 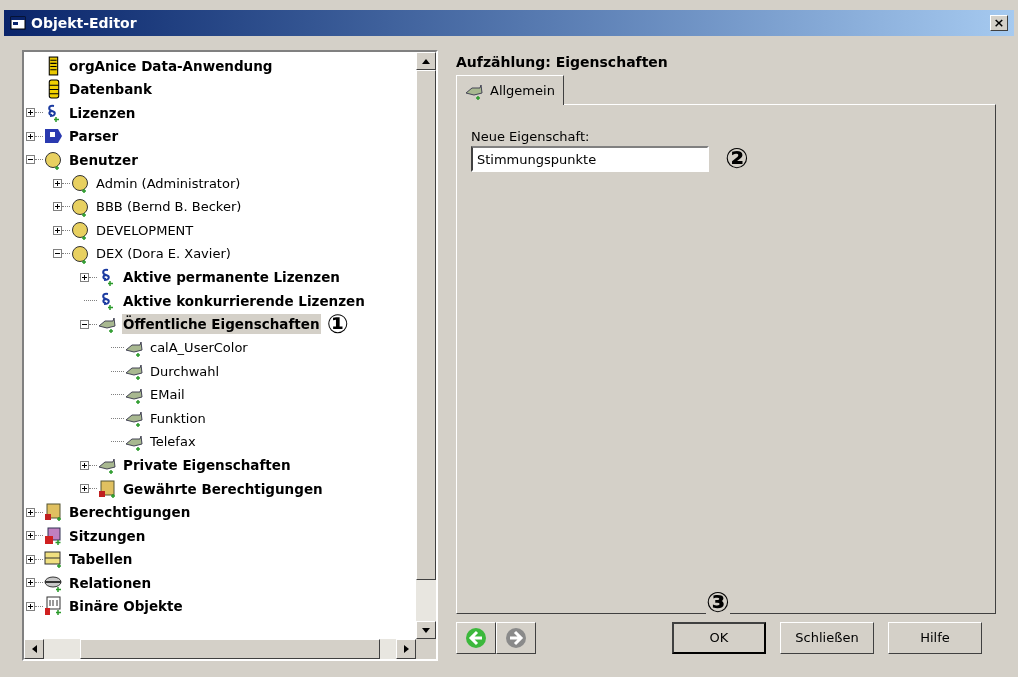 What do you see at coordinates (827, 638) in the screenshot?
I see `dialog-button: Schließen` at bounding box center [827, 638].